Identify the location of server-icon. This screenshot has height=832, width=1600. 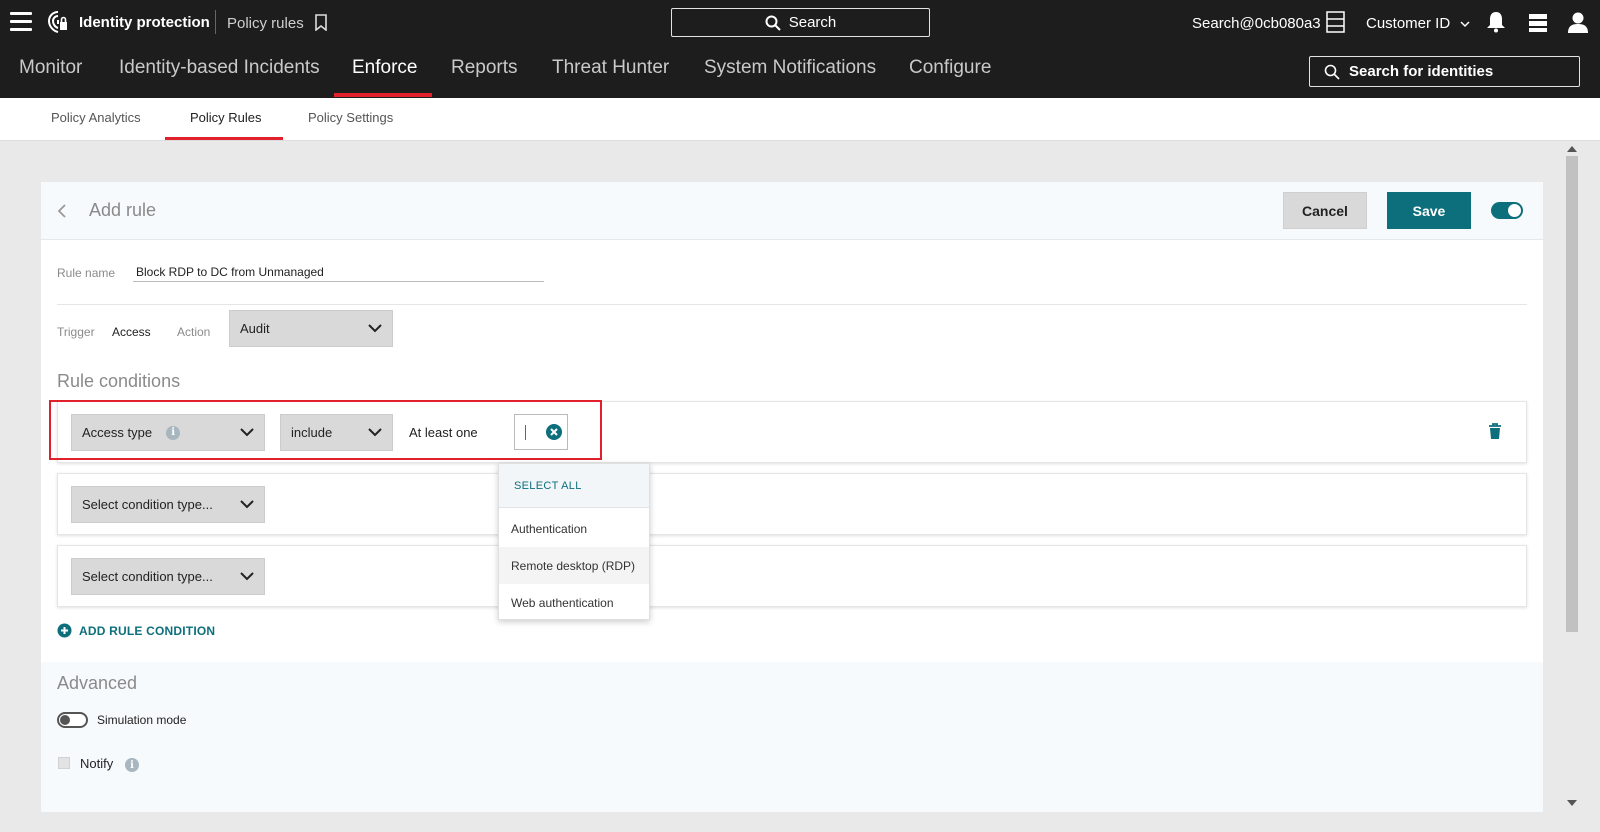
(1335, 22).